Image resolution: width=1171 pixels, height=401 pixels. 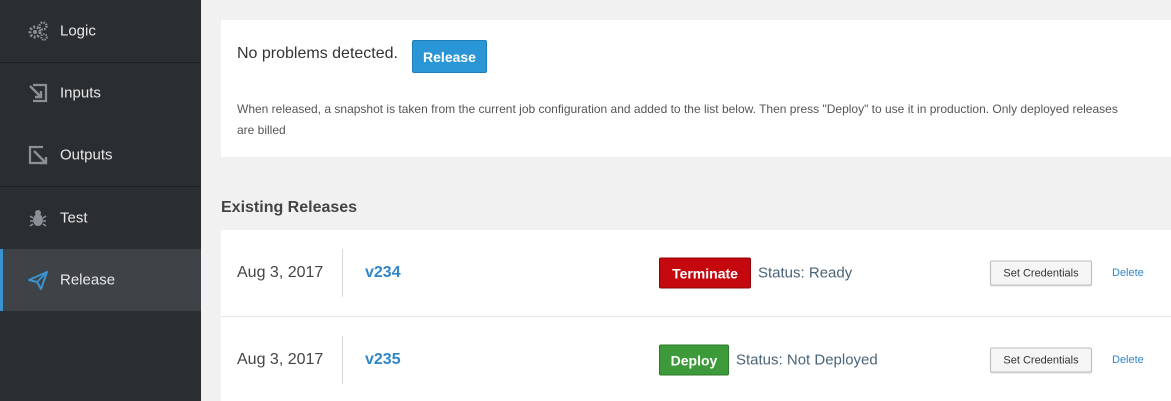 What do you see at coordinates (74, 218) in the screenshot?
I see `sidebar-item-label: Test` at bounding box center [74, 218].